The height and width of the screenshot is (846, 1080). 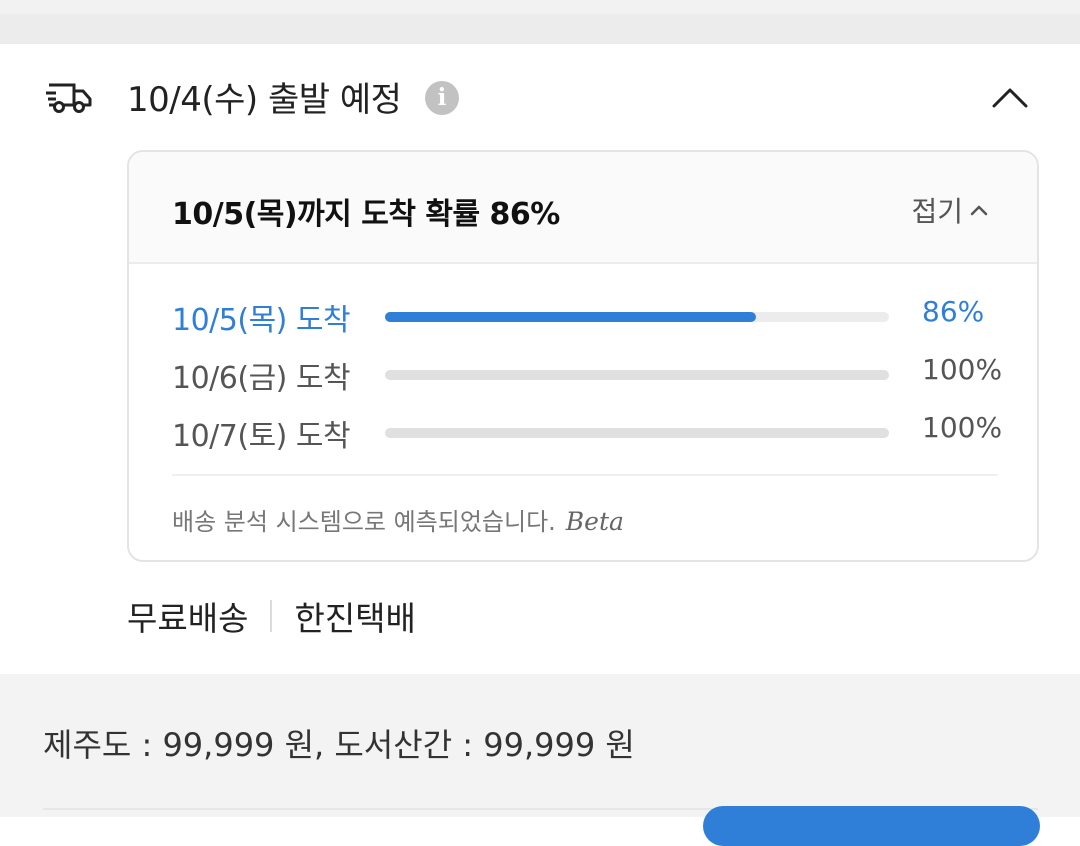 I want to click on extra-fee-text: 제주도 : 99,999 원, 도서산간 : 99,999 원, so click(x=339, y=745).